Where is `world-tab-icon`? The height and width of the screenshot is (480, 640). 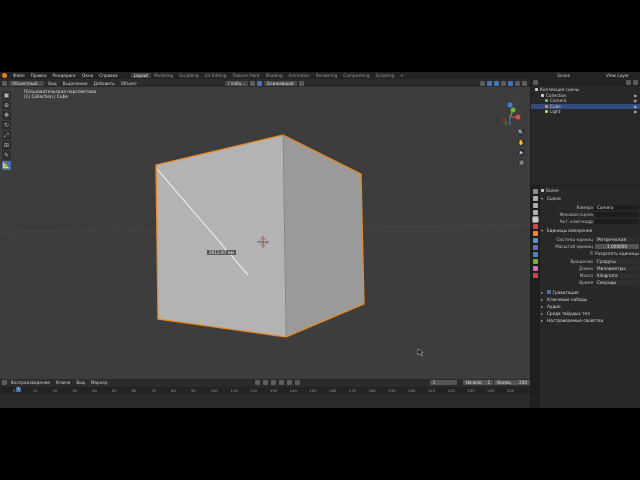
world-tab-icon is located at coordinates (535, 226).